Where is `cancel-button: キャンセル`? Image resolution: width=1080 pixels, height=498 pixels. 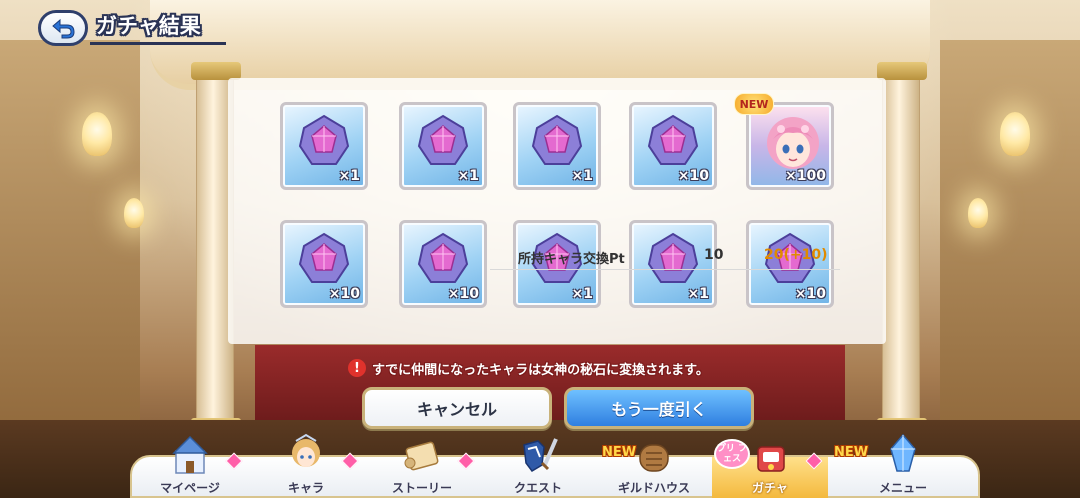
cancel-button: キャンセル is located at coordinates (457, 408).